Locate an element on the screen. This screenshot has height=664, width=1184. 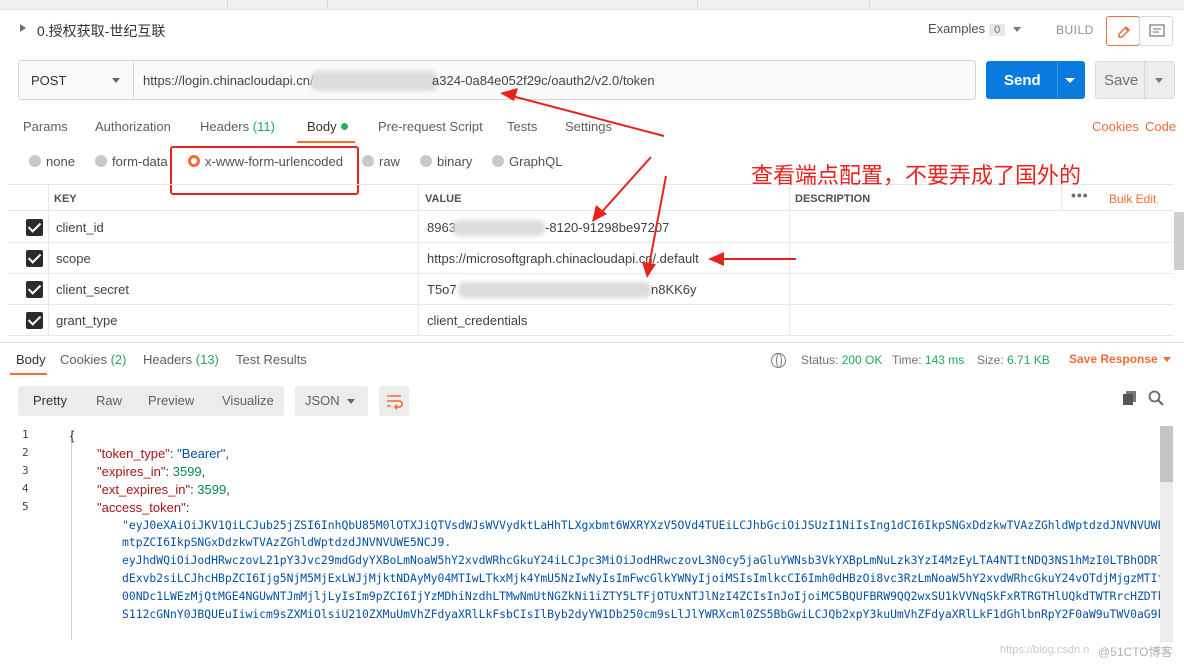
line-number: 3 is located at coordinates (25, 470).